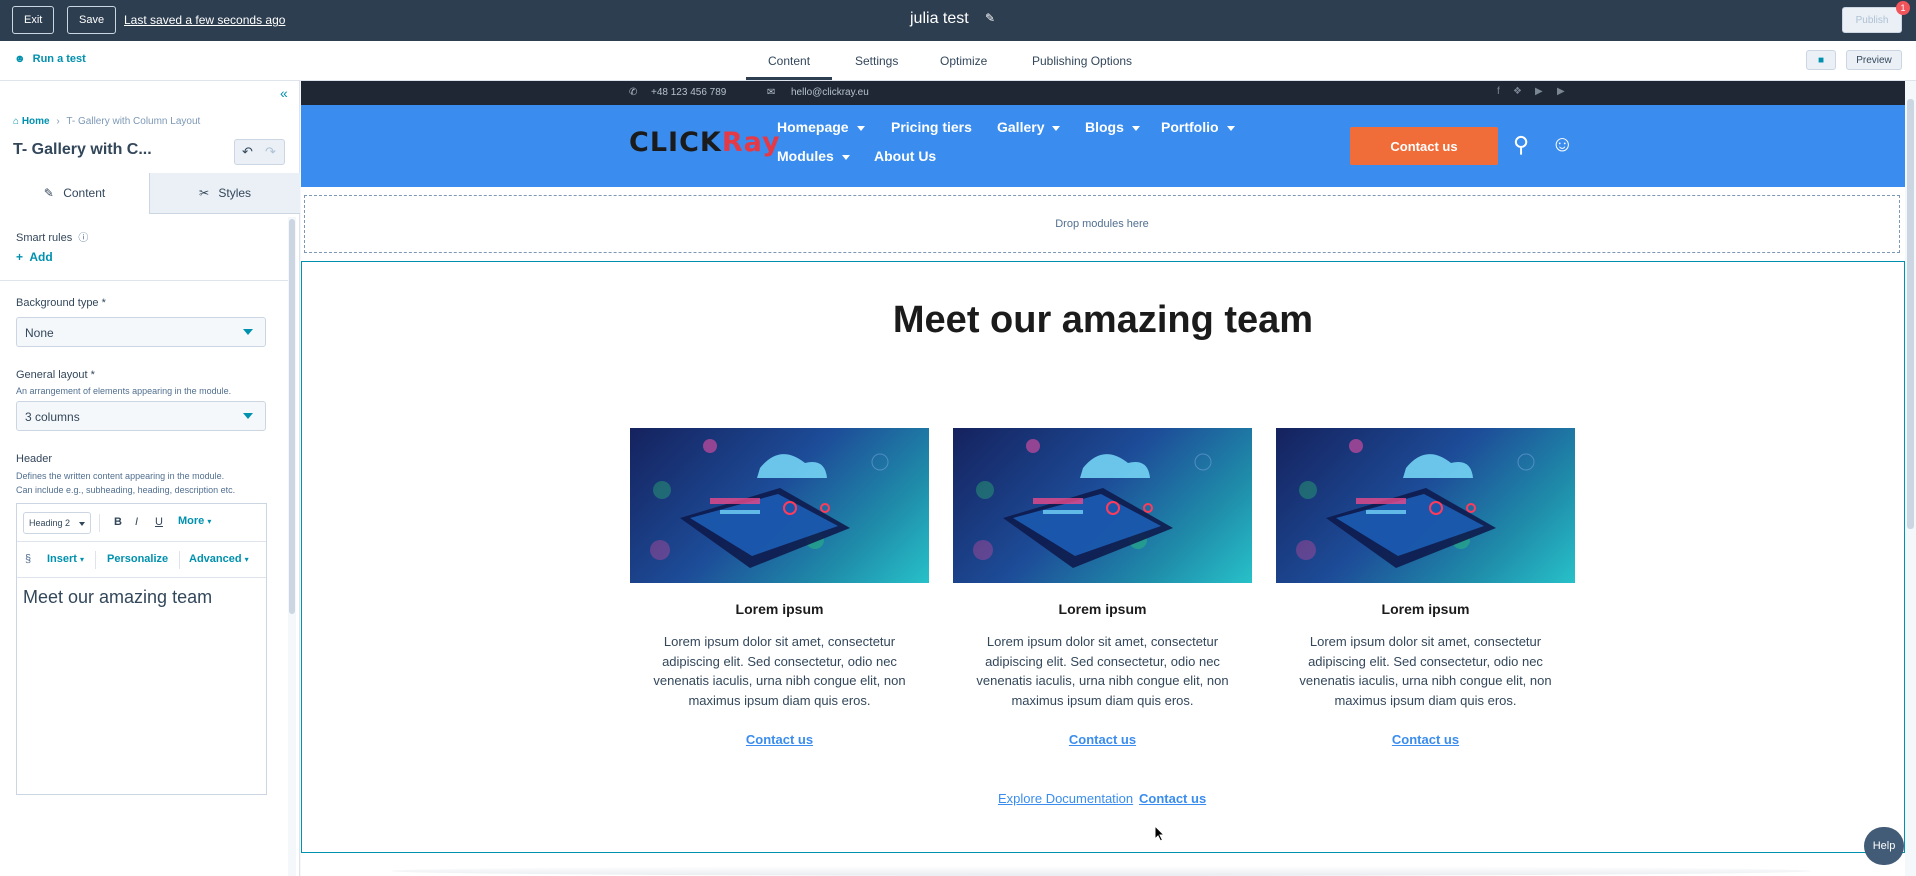 The image size is (1916, 876). What do you see at coordinates (1562, 144) in the screenshot?
I see `user-account-icon: ☺` at bounding box center [1562, 144].